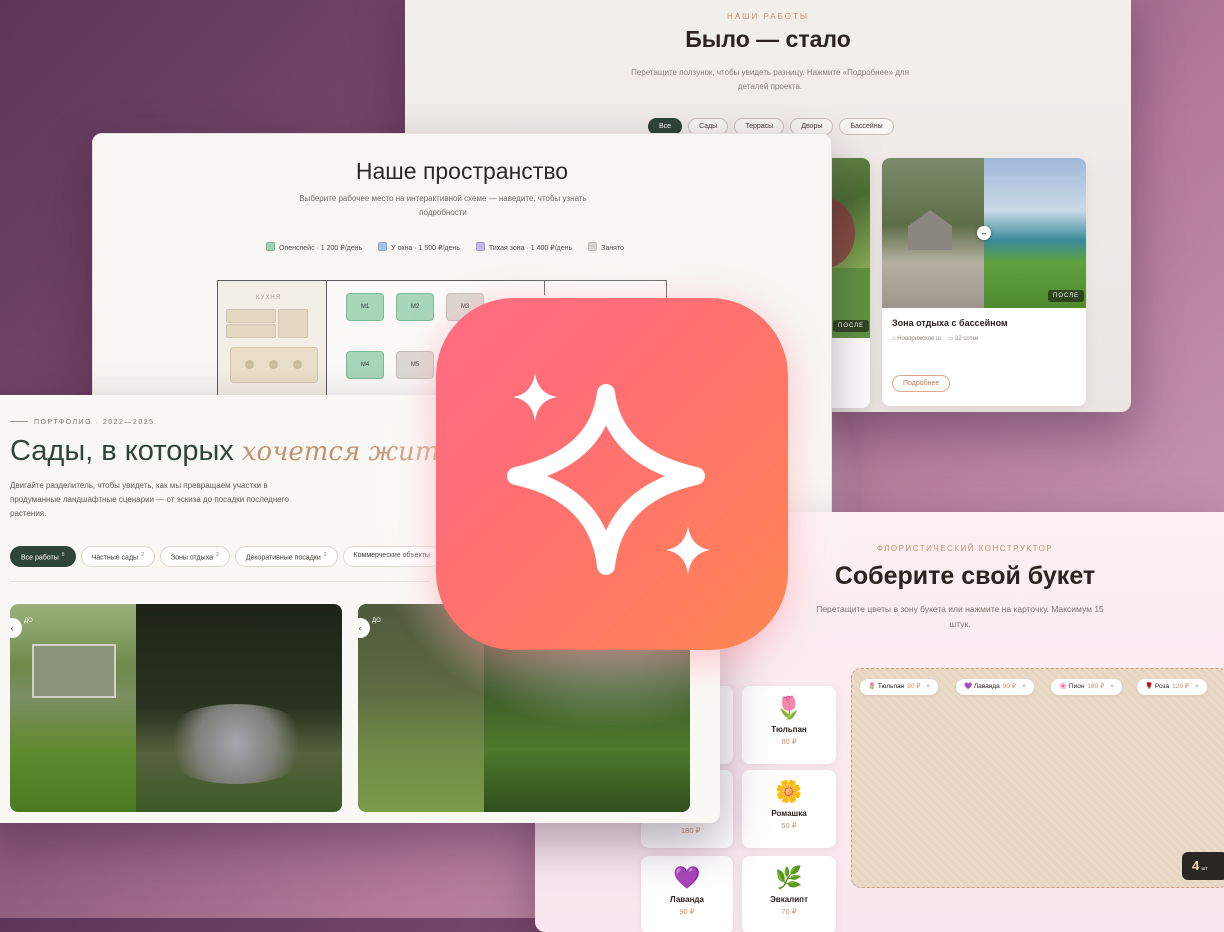 The height and width of the screenshot is (932, 1224). Describe the element at coordinates (687, 894) in the screenshot. I see `flower-card-partial: 💜 Лаванда 90 ₽` at that location.